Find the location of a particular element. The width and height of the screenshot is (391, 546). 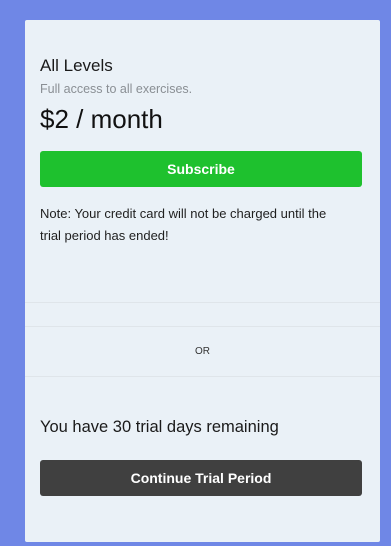

subscribe-button: Subscribe is located at coordinates (201, 169).